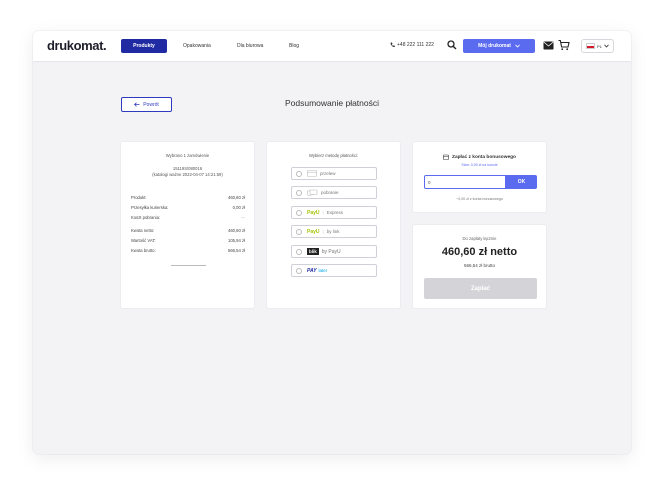 The width and height of the screenshot is (664, 487). Describe the element at coordinates (294, 46) in the screenshot. I see `nav-blog-link: Blog` at that location.